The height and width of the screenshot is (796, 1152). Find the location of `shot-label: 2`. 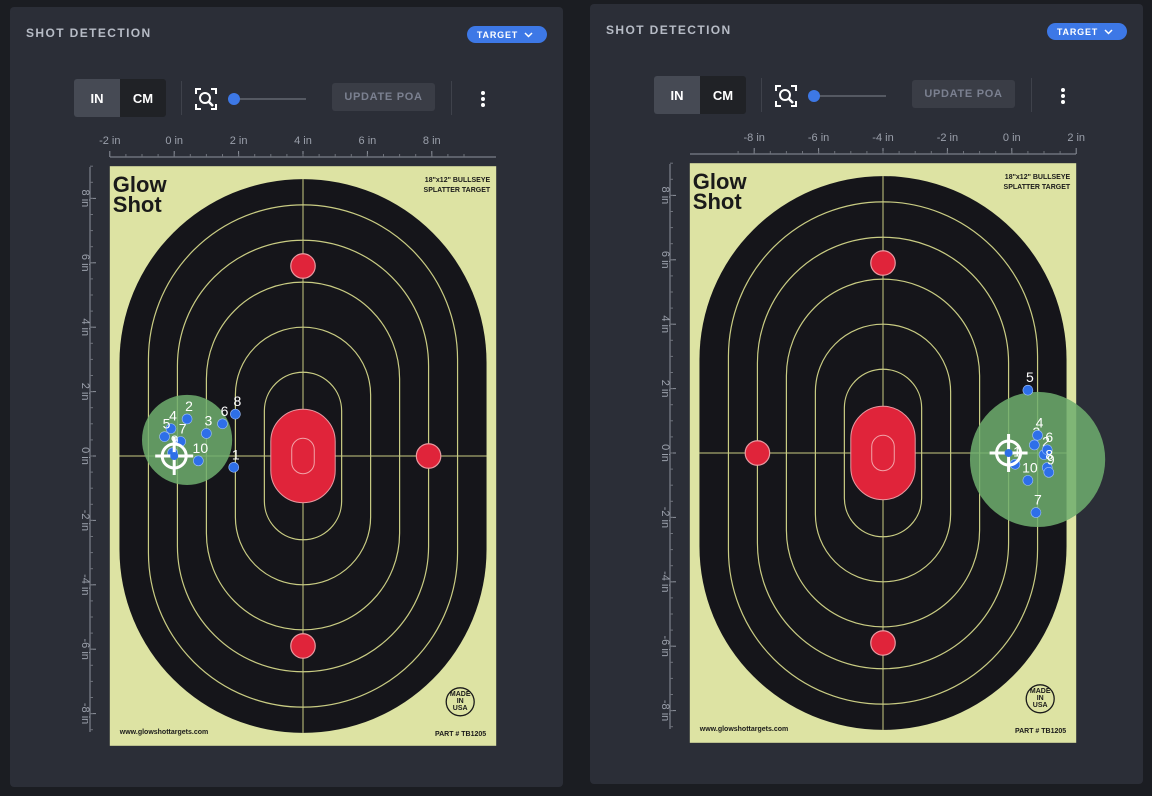

shot-label: 2 is located at coordinates (189, 406).